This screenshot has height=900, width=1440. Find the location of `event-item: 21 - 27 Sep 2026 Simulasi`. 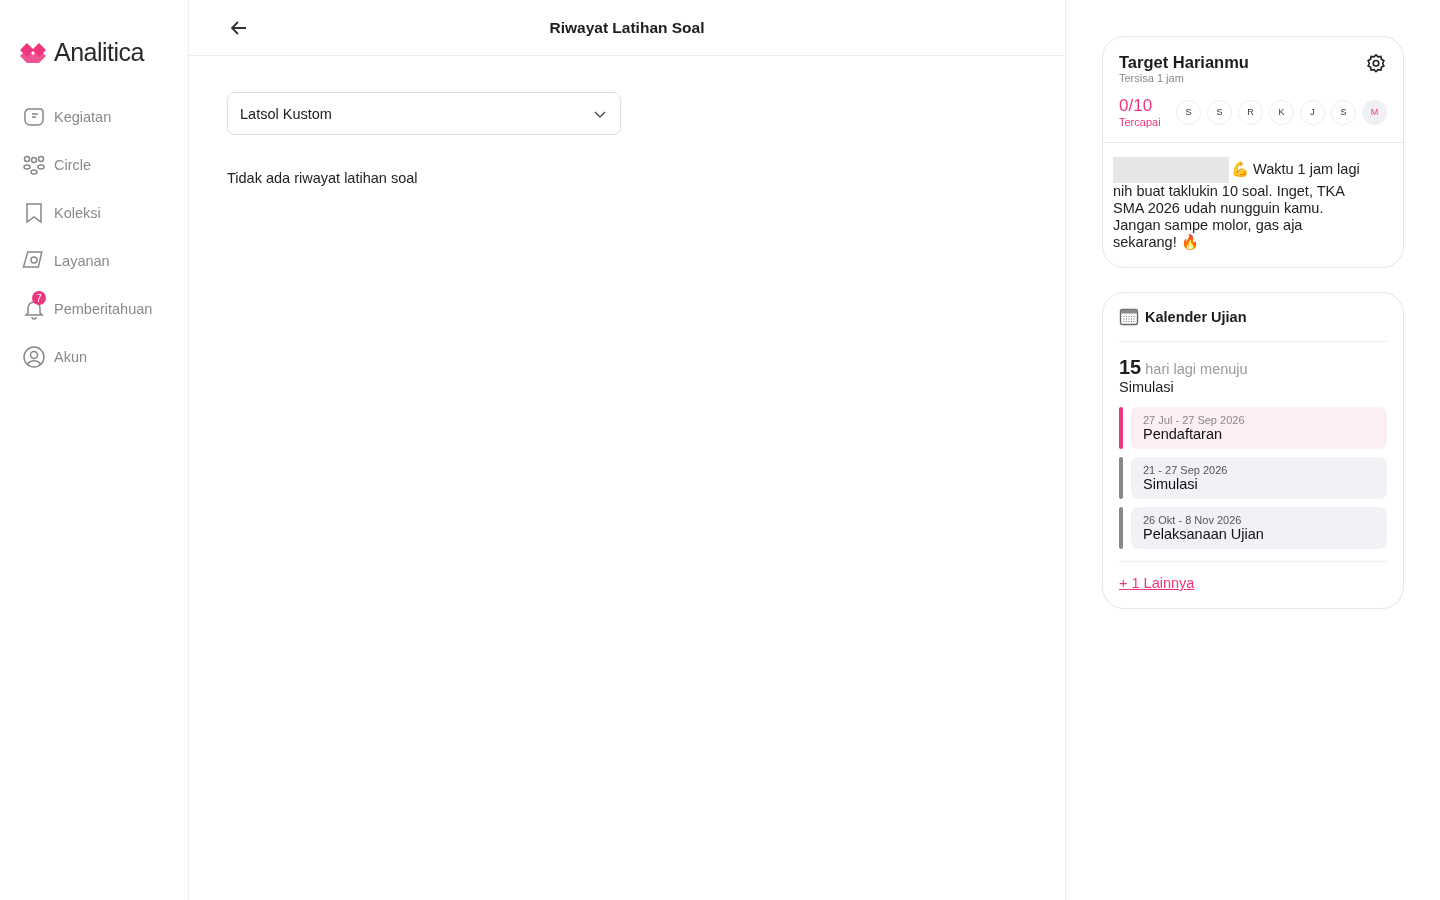

event-item: 21 - 27 Sep 2026 Simulasi is located at coordinates (1259, 478).